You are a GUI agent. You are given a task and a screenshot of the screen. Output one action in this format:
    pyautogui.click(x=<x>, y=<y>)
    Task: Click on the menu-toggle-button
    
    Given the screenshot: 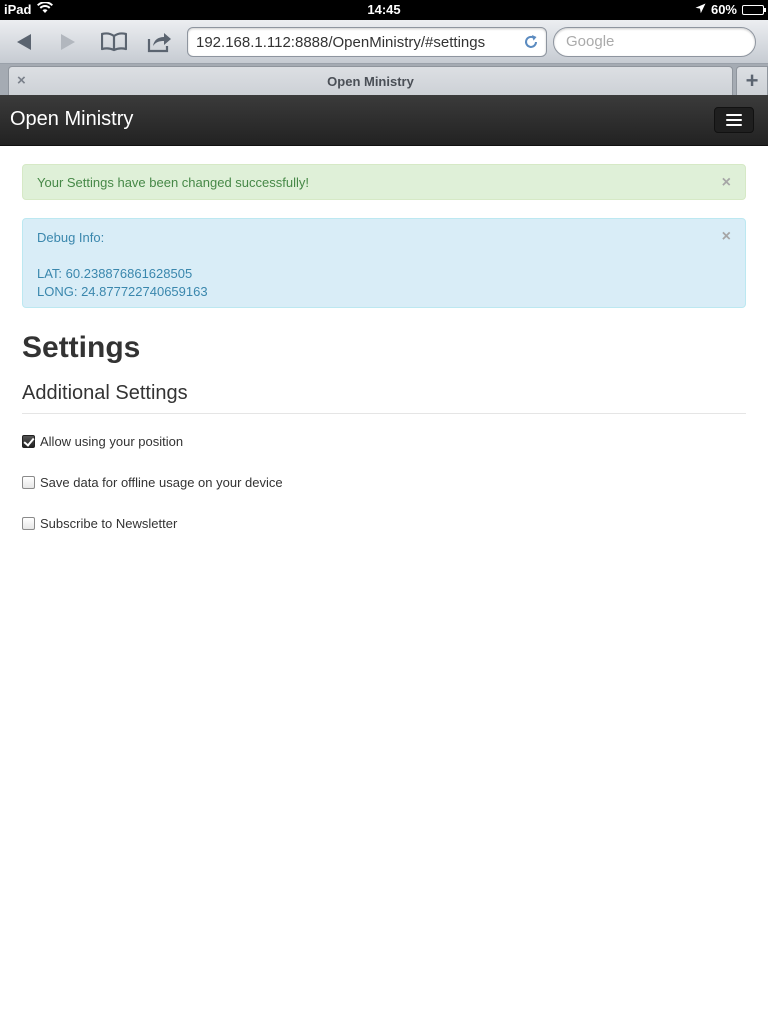 What is the action you would take?
    pyautogui.click(x=734, y=120)
    